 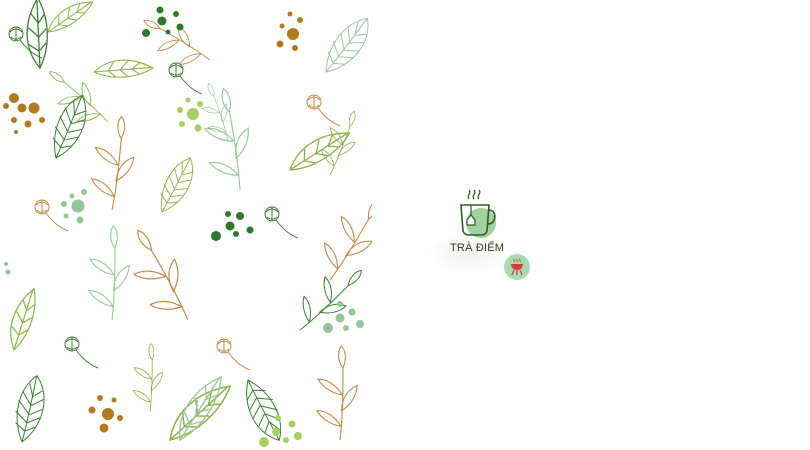 I want to click on grill-icon, so click(x=517, y=267).